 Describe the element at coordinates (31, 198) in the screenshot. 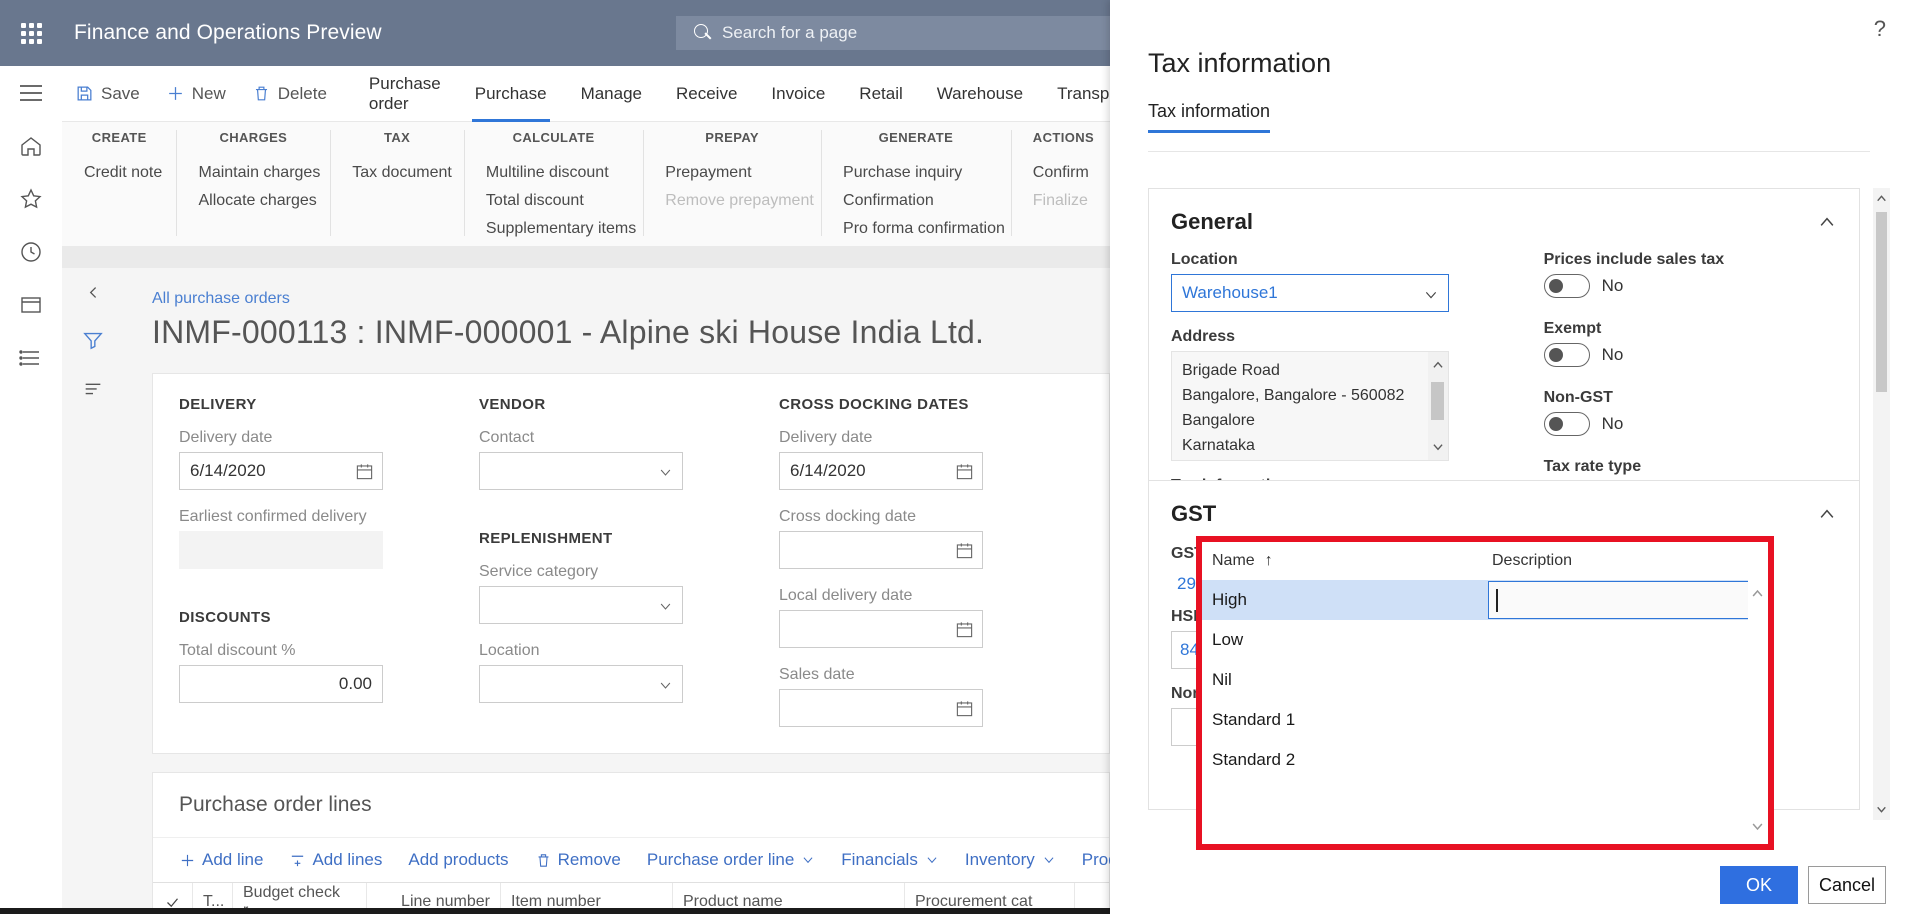

I see `nav-favorites-button` at that location.